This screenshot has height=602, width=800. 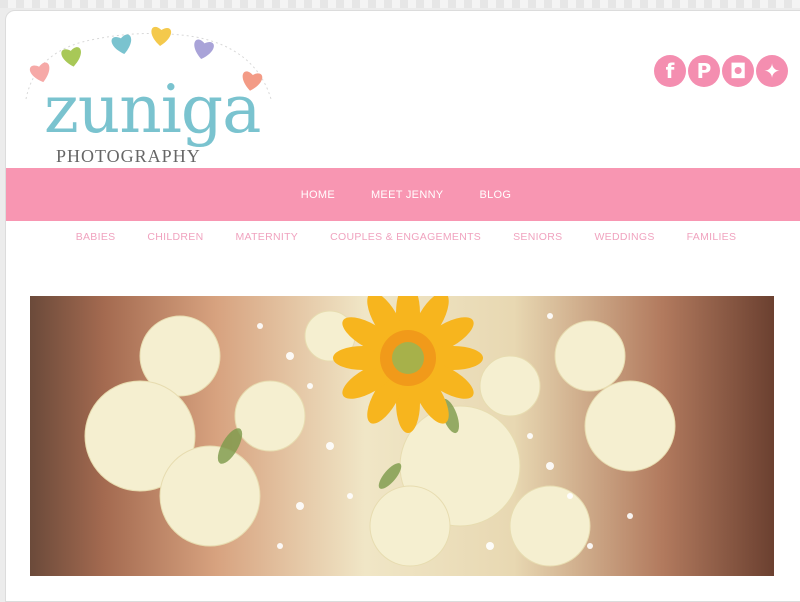 I want to click on nav-home: HOME, so click(x=318, y=195).